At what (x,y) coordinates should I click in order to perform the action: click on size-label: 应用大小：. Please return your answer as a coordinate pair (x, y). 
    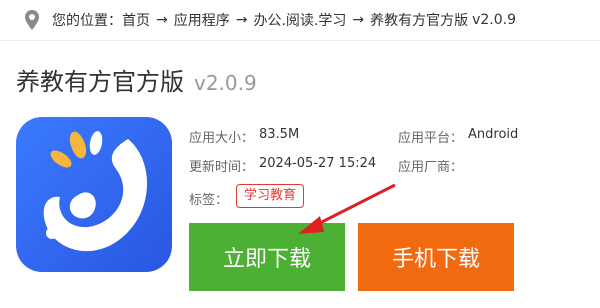
    Looking at the image, I should click on (222, 138).